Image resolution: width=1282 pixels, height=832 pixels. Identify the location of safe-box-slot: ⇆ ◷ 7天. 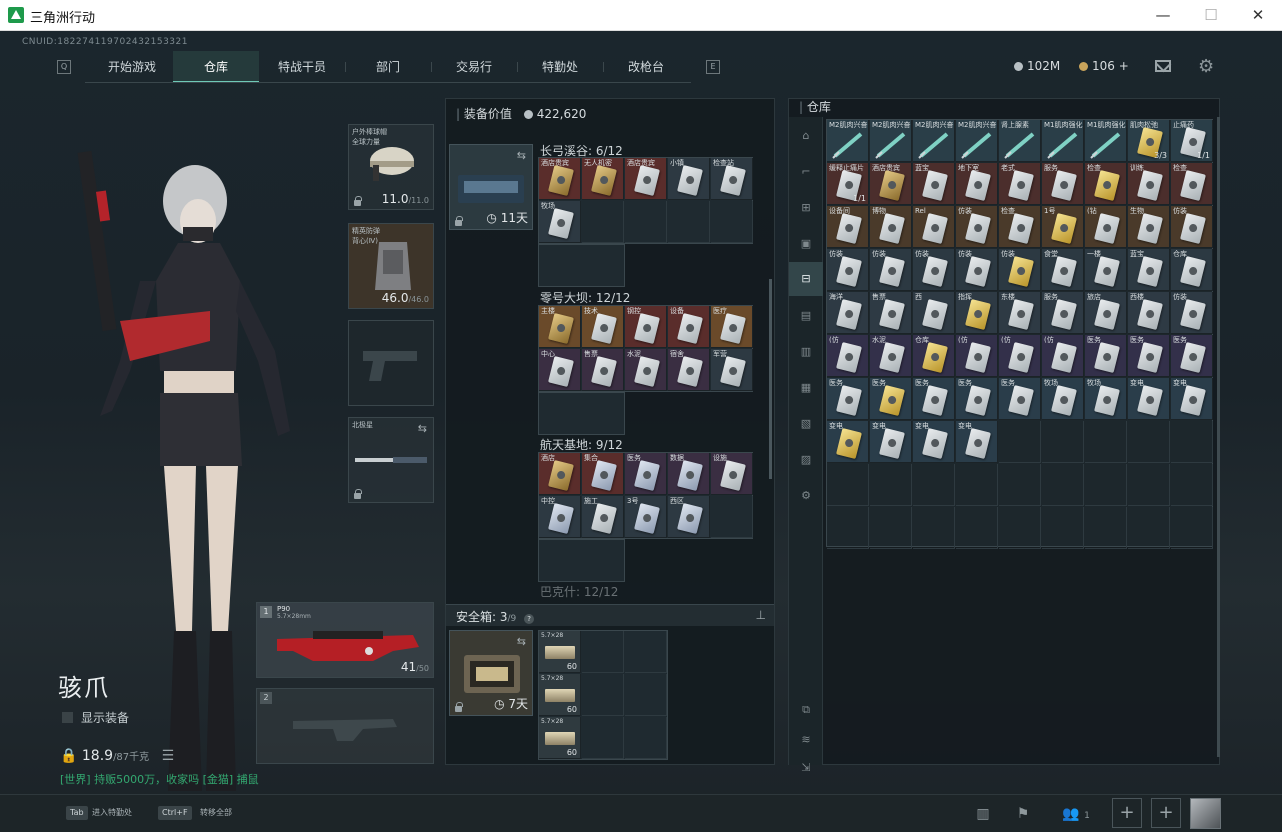
(491, 673).